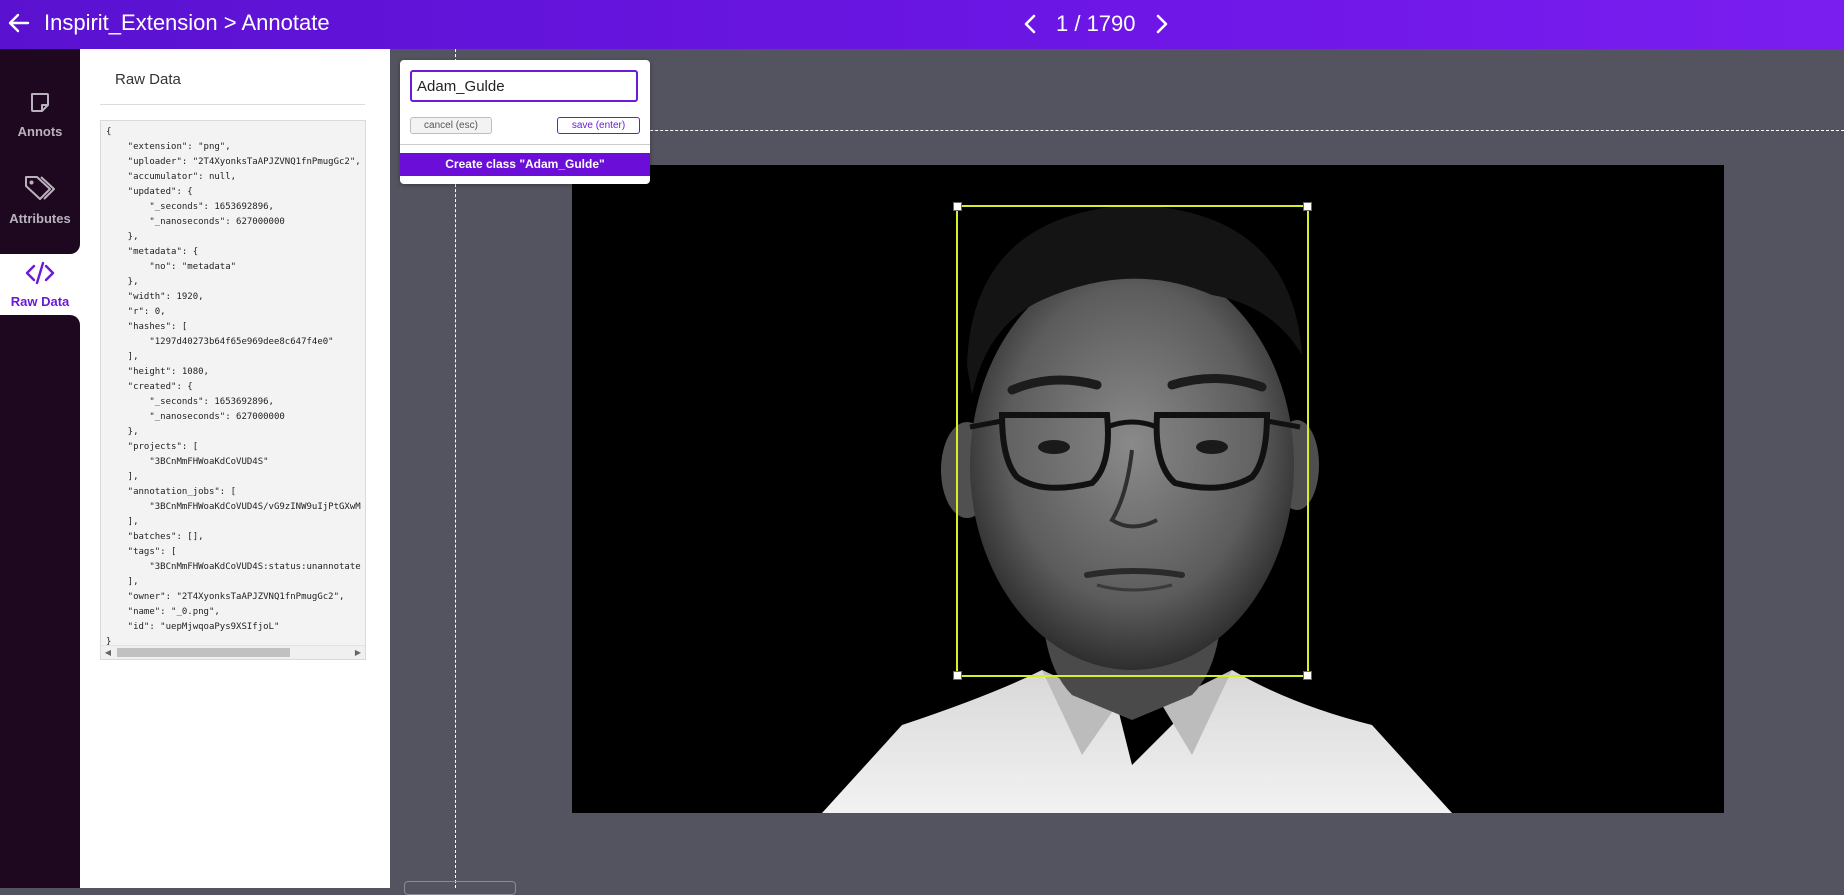  I want to click on nav-label: Annots, so click(40, 131).